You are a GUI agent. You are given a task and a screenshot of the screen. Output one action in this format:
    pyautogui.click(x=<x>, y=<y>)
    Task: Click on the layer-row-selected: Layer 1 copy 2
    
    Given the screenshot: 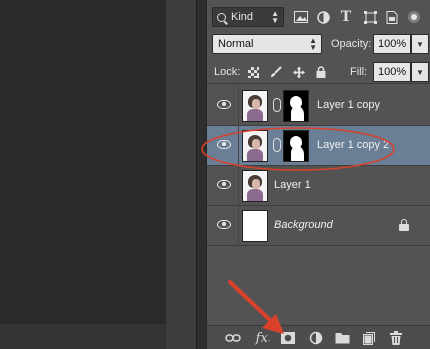 What is the action you would take?
    pyautogui.click(x=318, y=146)
    